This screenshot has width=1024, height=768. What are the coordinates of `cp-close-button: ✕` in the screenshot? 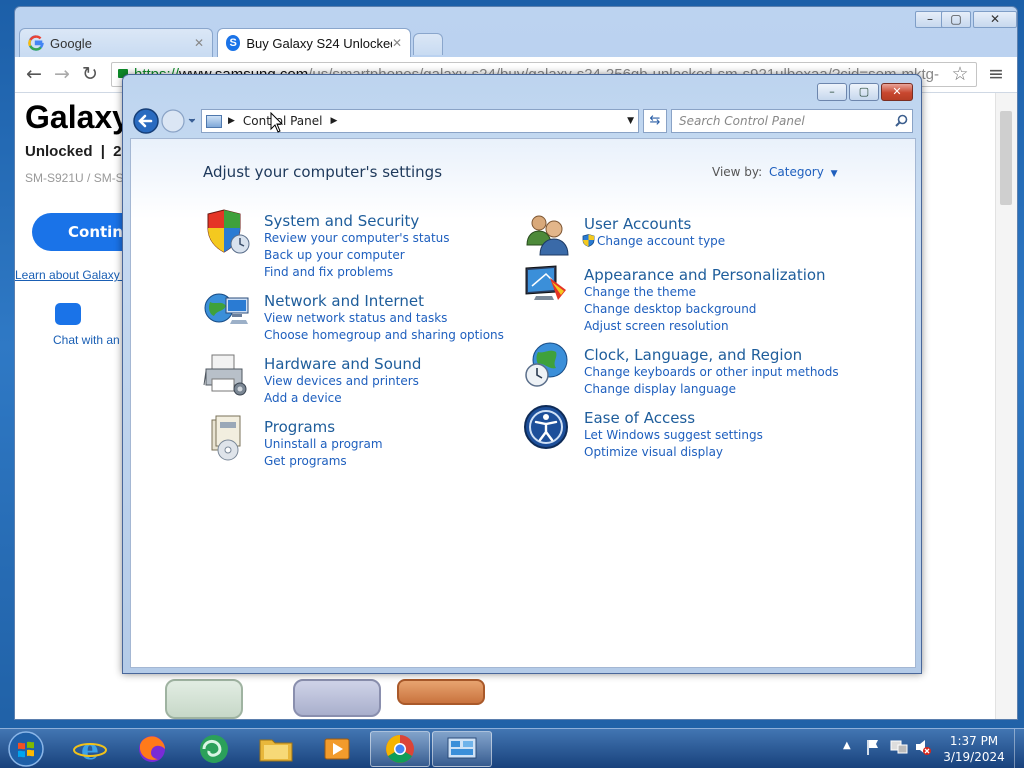 It's located at (897, 92).